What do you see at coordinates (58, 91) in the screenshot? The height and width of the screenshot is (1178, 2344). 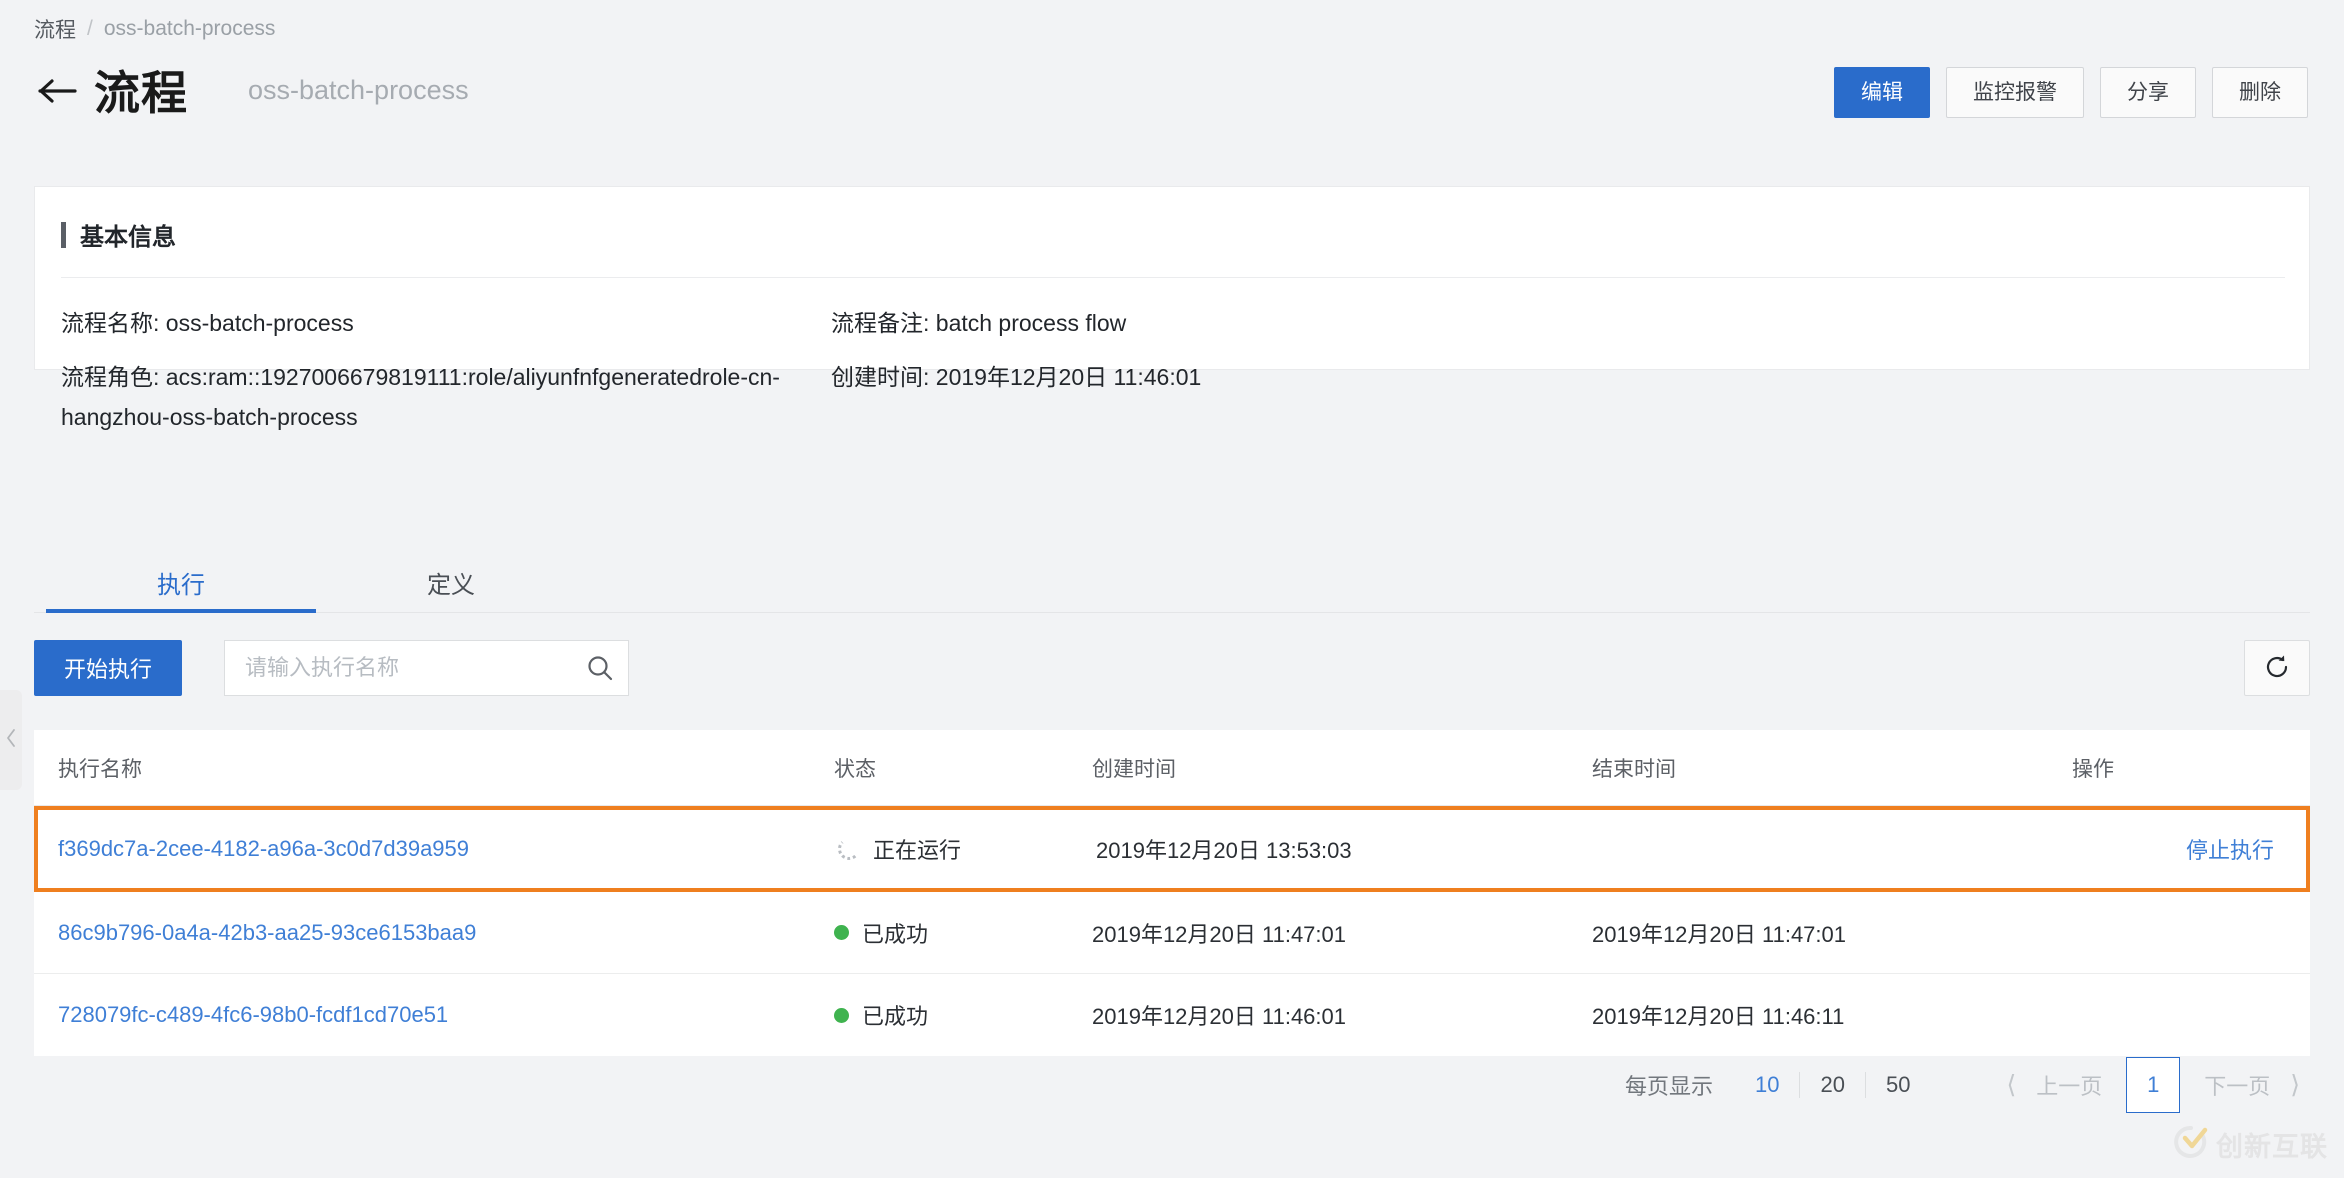 I see `arrow-left-icon` at bounding box center [58, 91].